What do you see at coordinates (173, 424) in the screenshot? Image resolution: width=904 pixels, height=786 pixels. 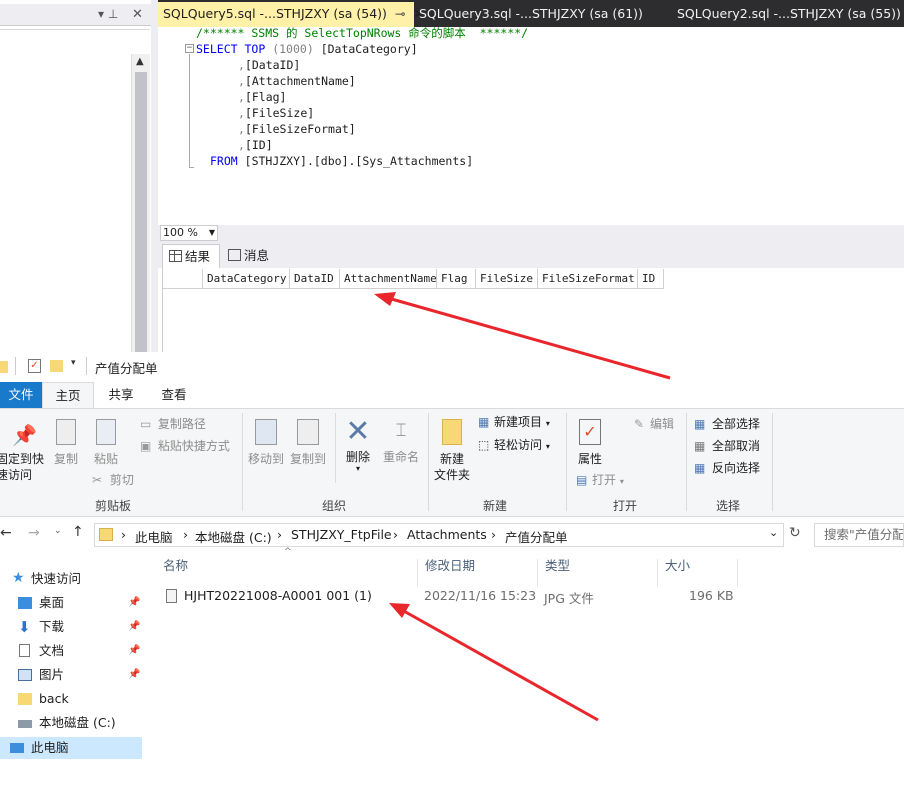 I see `copy-path-button: ▭ 复制路径` at bounding box center [173, 424].